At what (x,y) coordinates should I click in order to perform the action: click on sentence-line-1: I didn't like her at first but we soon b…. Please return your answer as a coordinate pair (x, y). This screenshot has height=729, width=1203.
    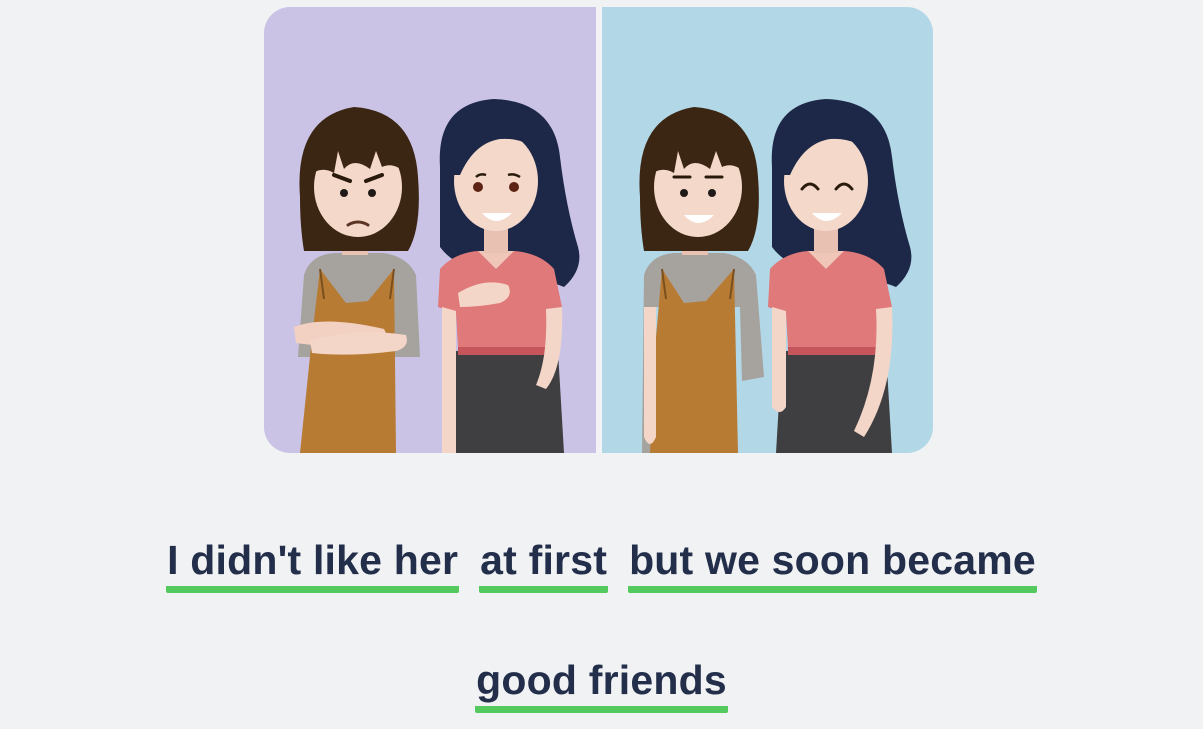
    Looking at the image, I should click on (601, 563).